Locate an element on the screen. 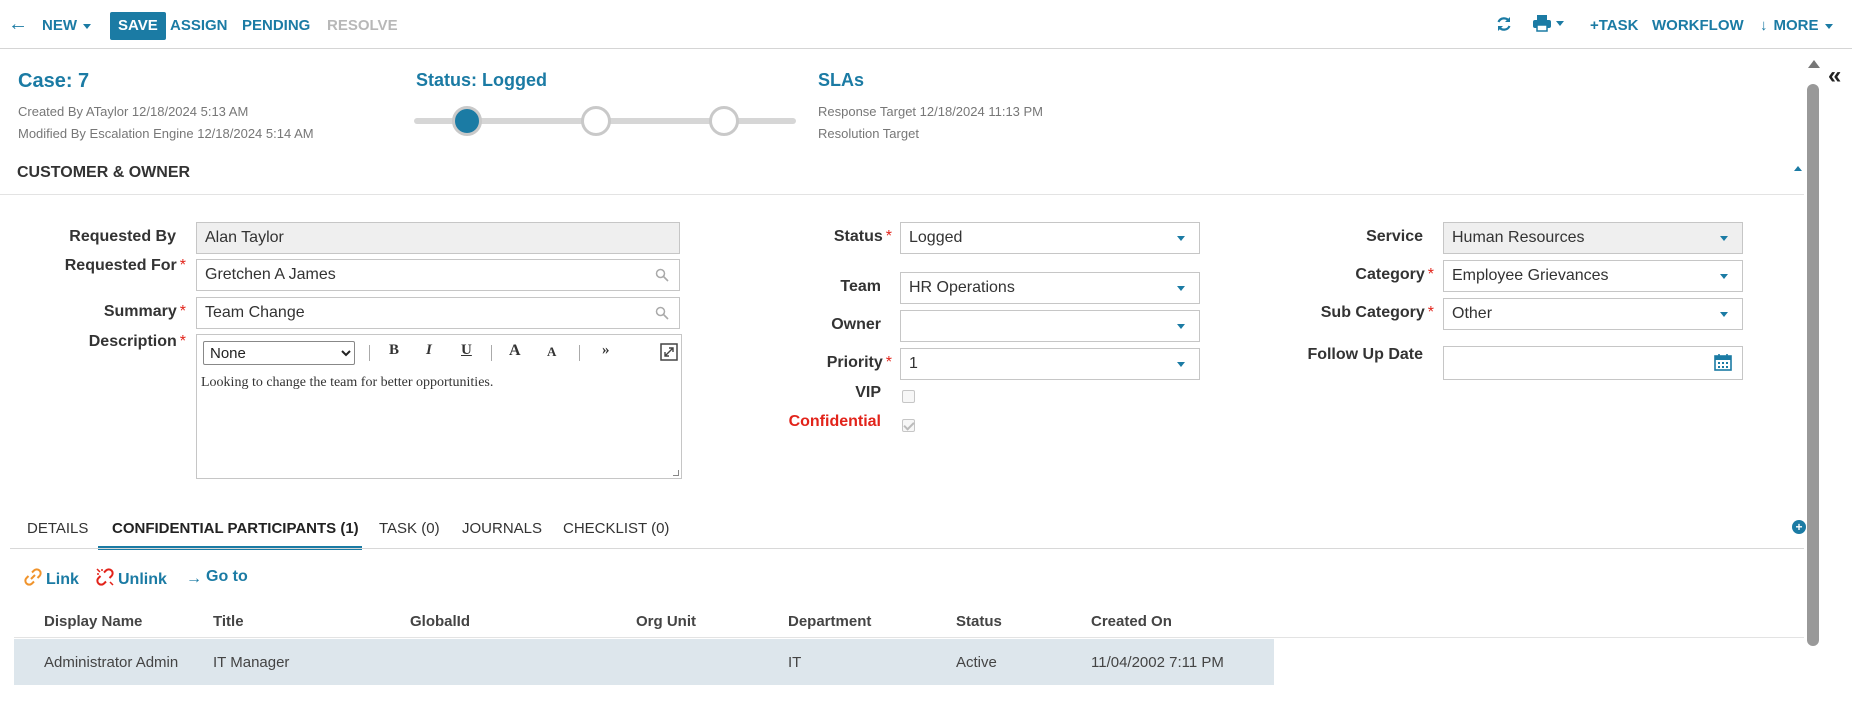 This screenshot has width=1852, height=708. column-header-title: Title is located at coordinates (228, 621).